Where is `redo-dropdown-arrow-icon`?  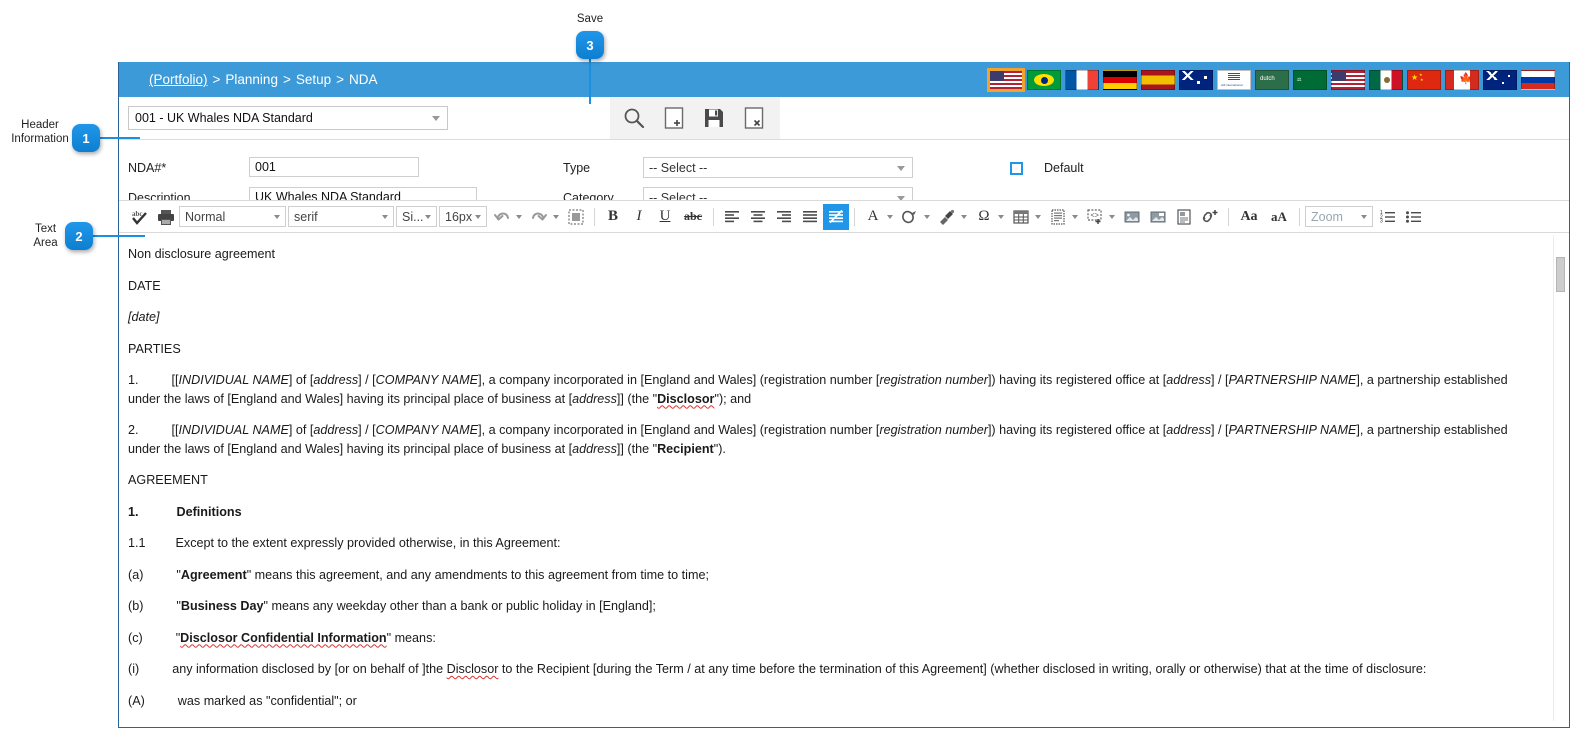
redo-dropdown-arrow-icon is located at coordinates (556, 216).